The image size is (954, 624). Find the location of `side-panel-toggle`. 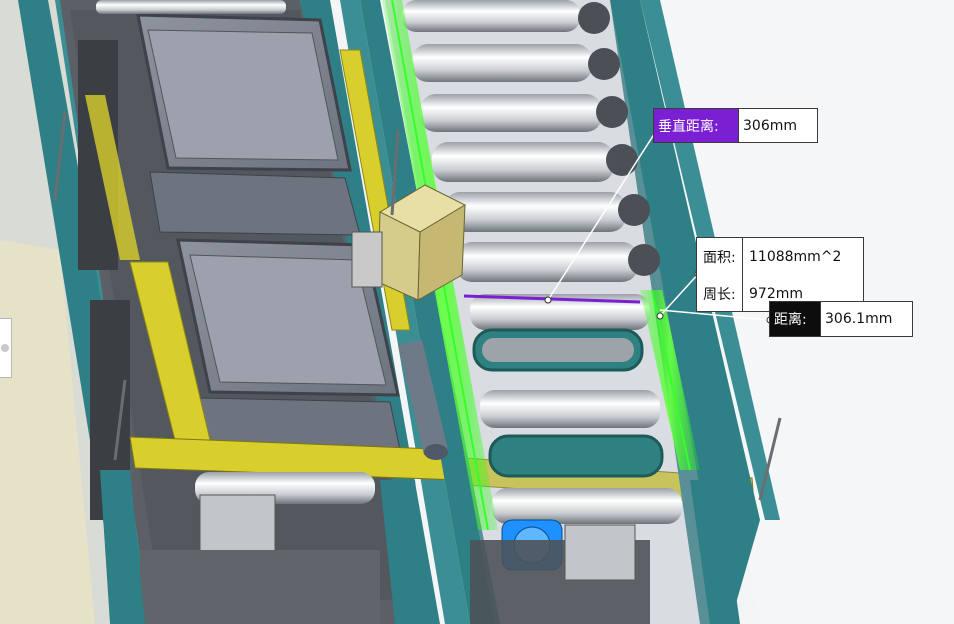

side-panel-toggle is located at coordinates (6, 348).